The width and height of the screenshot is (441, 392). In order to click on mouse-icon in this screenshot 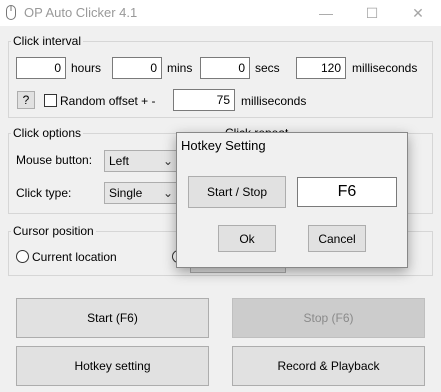, I will do `click(11, 12)`.